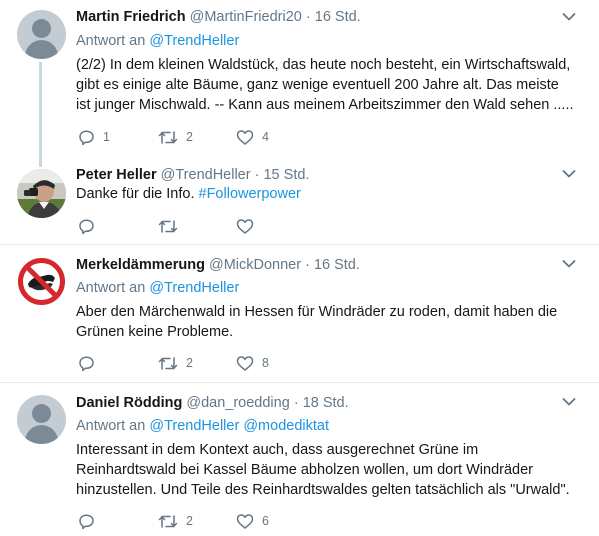  I want to click on like-count: 8, so click(265, 363).